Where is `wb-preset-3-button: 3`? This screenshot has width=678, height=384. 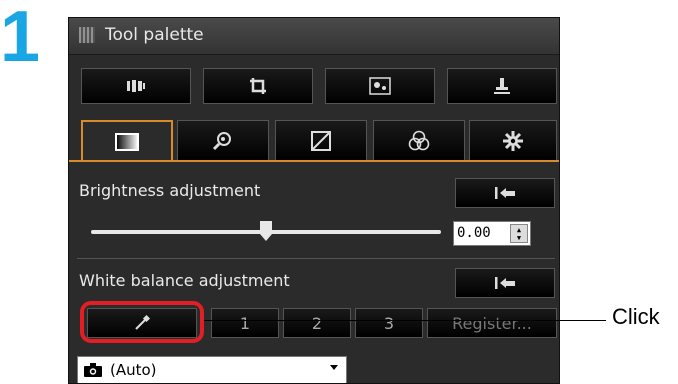 wb-preset-3-button: 3 is located at coordinates (389, 323).